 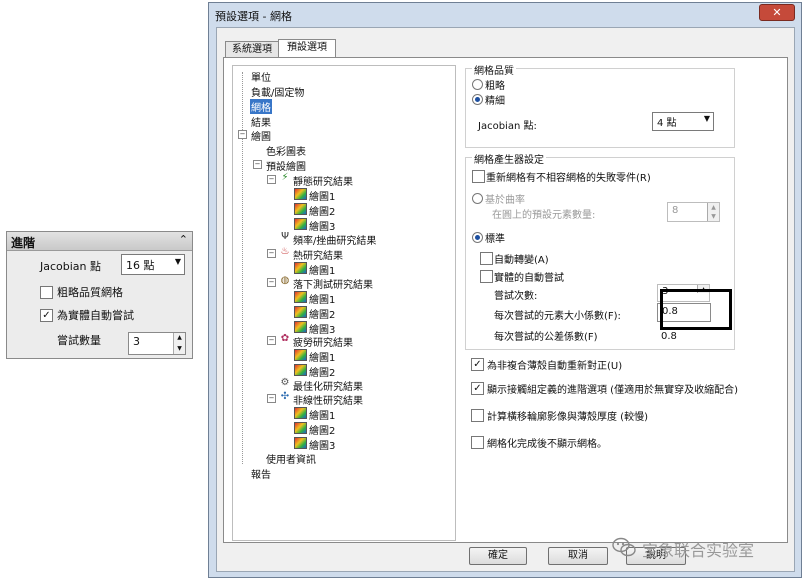 What do you see at coordinates (307, 48) in the screenshot?
I see `tab-document-options: 預設選項` at bounding box center [307, 48].